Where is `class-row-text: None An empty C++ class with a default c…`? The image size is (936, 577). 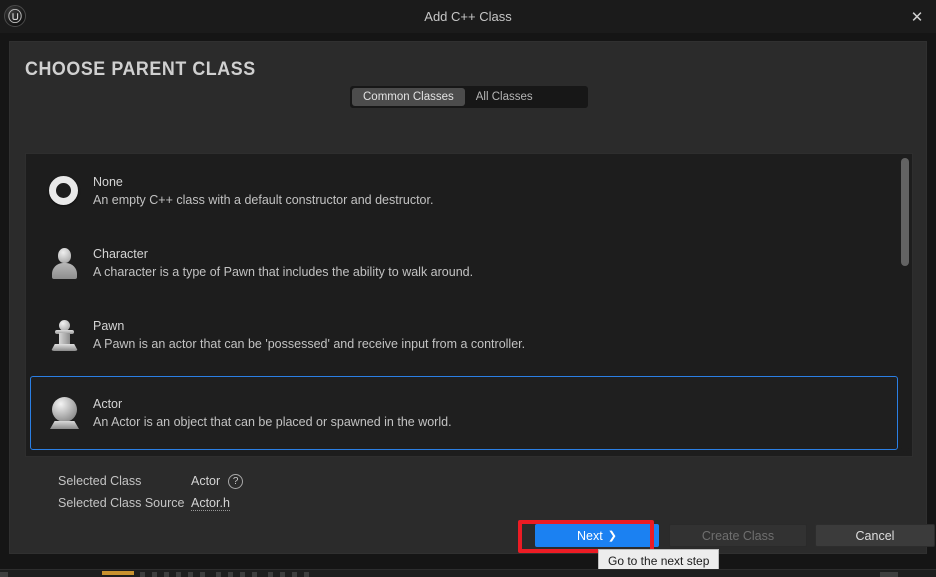 class-row-text: None An empty C++ class with a default c… is located at coordinates (263, 191).